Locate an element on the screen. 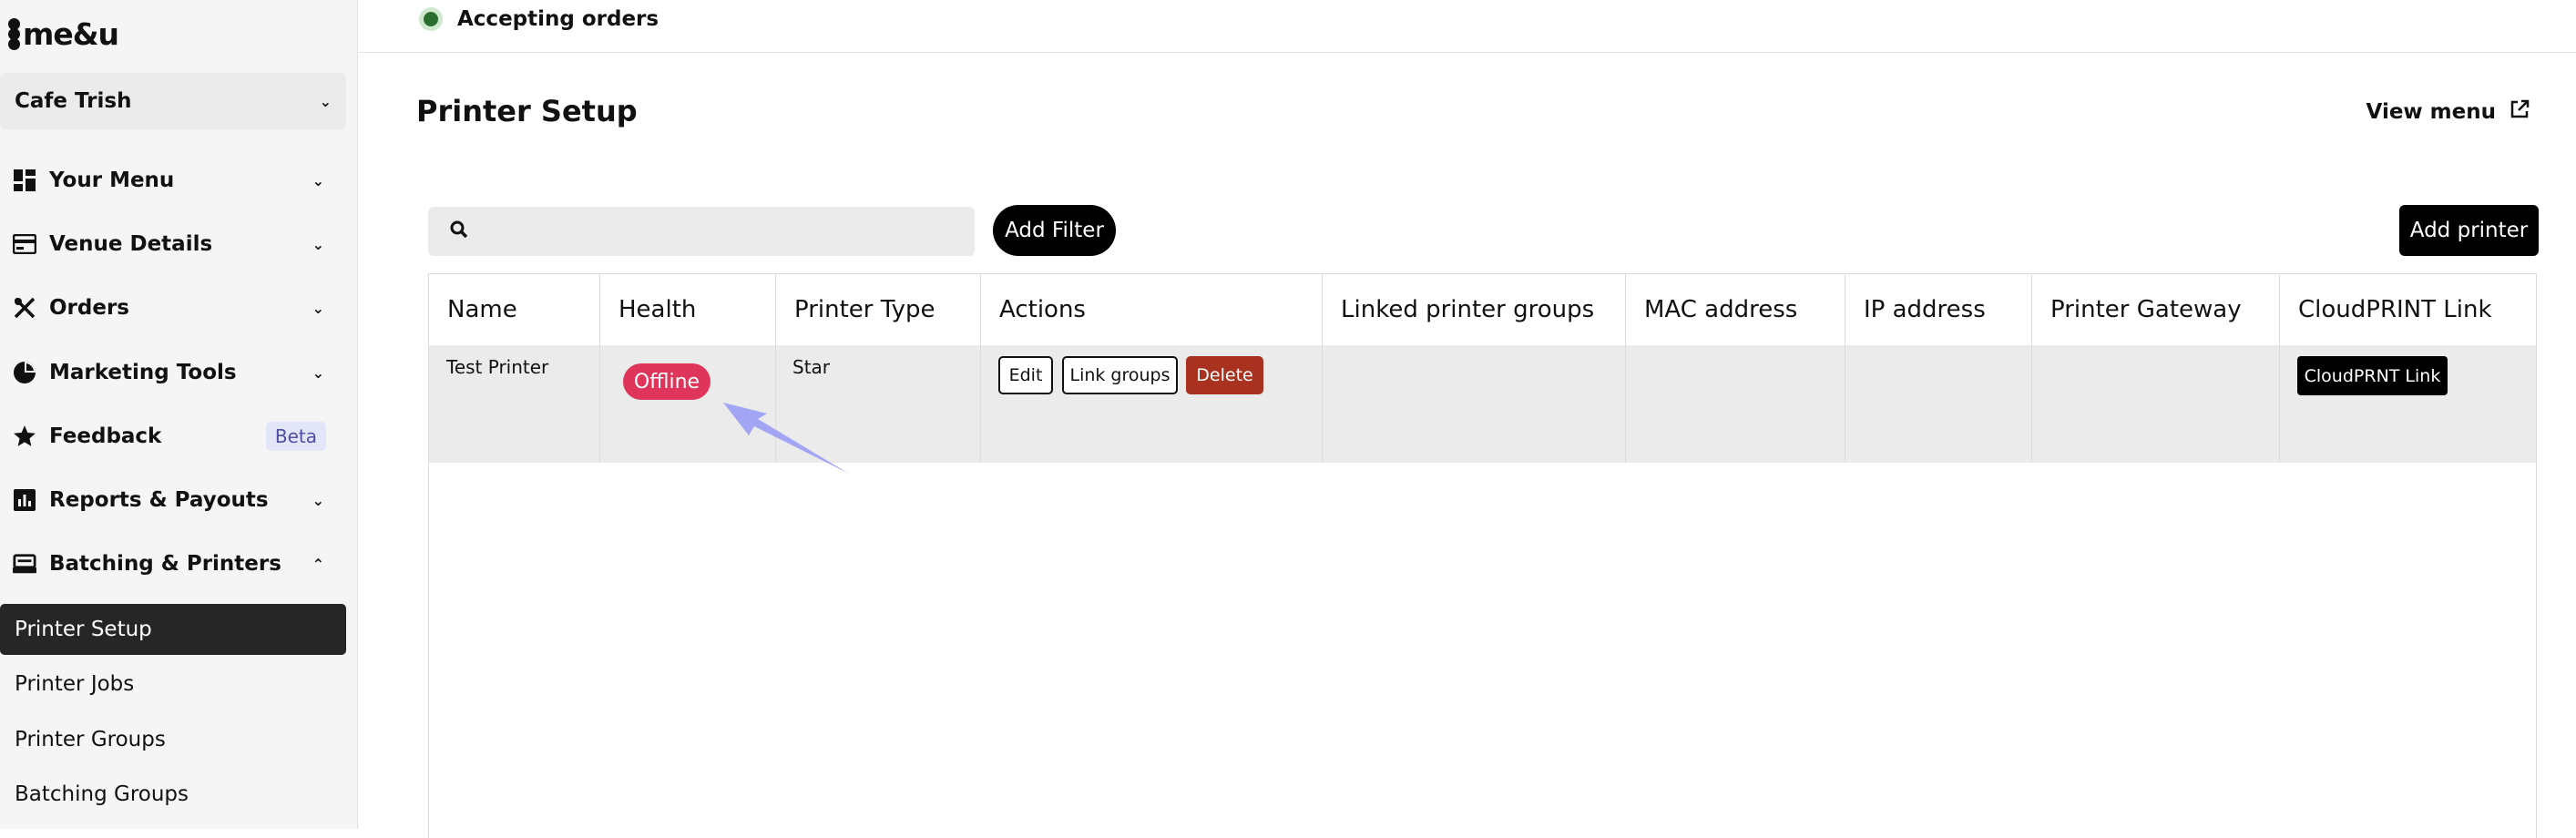 Image resolution: width=2576 pixels, height=838 pixels. beta-badge: Beta is located at coordinates (295, 436).